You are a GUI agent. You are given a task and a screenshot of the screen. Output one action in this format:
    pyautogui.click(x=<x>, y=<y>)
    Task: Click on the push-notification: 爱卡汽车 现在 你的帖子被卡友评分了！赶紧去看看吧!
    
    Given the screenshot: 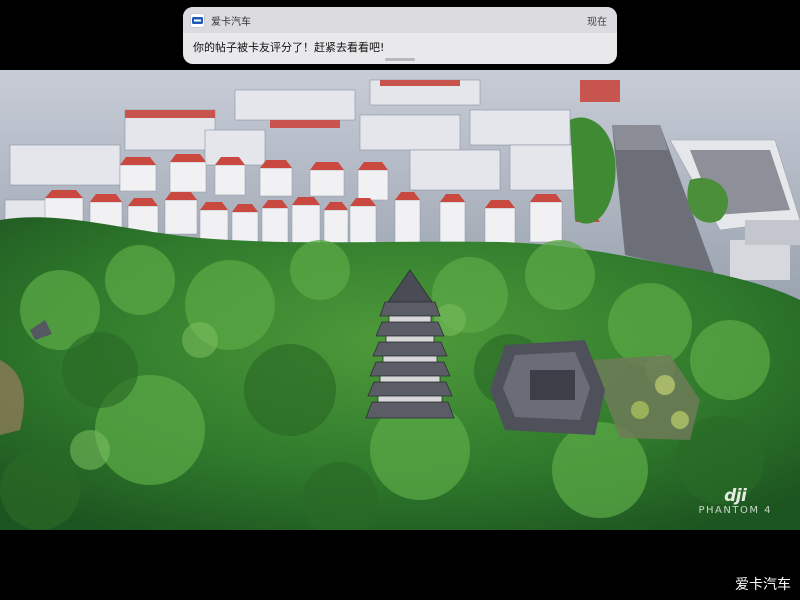 What is the action you would take?
    pyautogui.click(x=400, y=35)
    